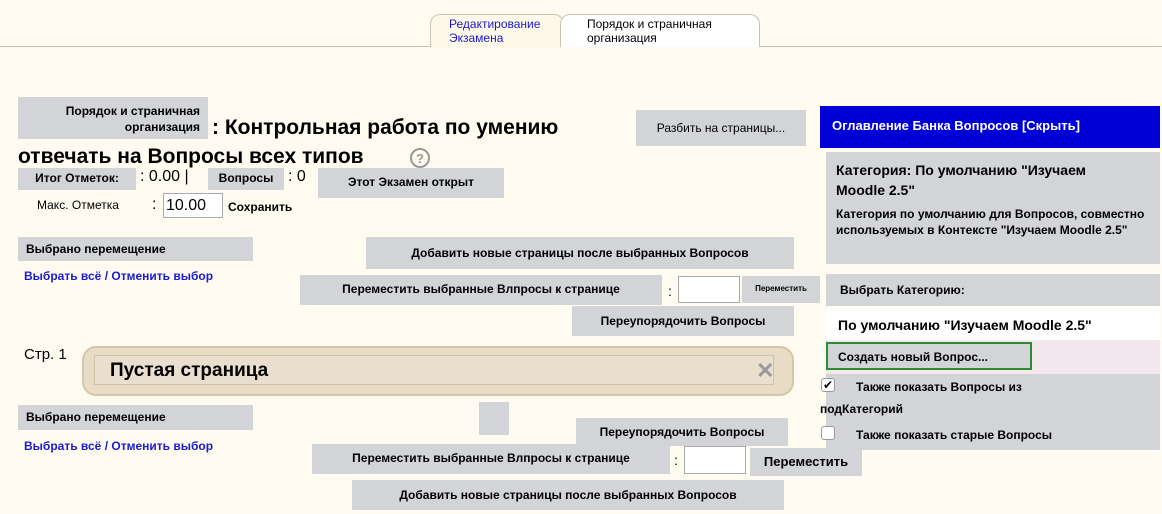 The image size is (1162, 514). I want to click on quiz-open-status: Этот Экзамен открыт, so click(411, 183).